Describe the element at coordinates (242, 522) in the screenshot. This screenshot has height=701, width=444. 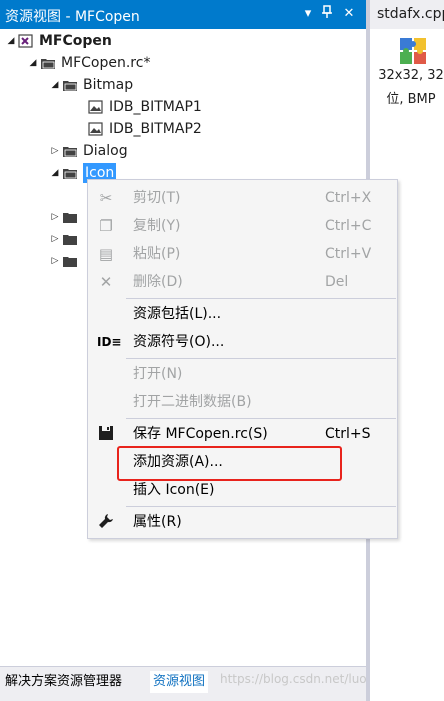
I see `menu-item-properties: 属性(R)` at that location.